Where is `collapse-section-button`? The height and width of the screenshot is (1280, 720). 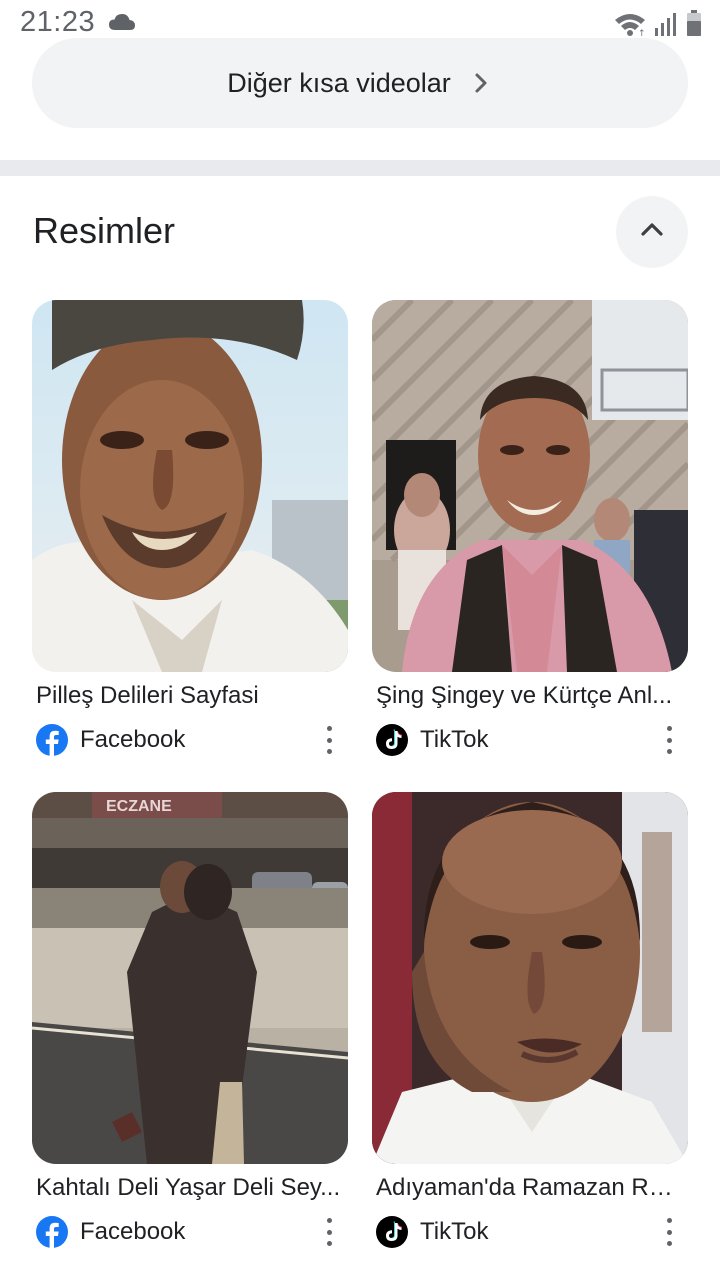 collapse-section-button is located at coordinates (652, 232).